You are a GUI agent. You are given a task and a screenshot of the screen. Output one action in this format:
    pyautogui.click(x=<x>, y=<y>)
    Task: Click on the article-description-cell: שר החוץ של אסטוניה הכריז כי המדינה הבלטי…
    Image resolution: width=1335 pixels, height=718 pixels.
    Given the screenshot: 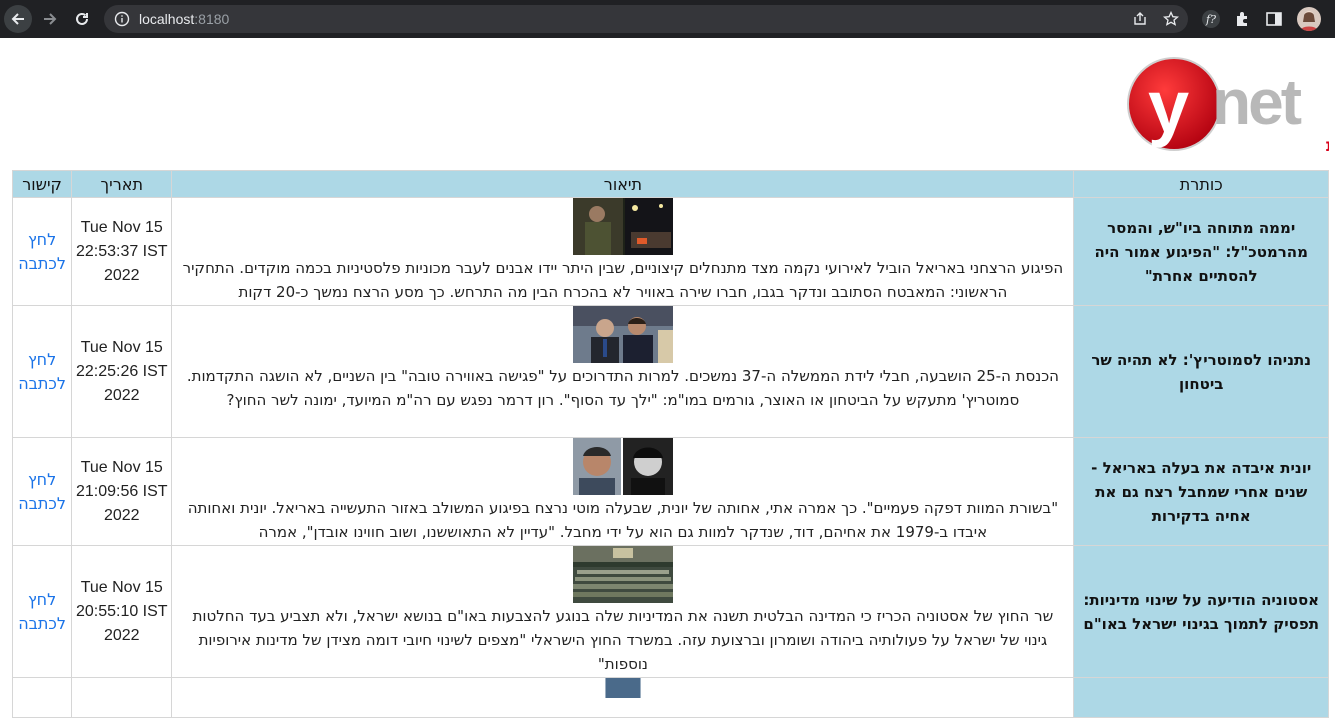 What is the action you would take?
    pyautogui.click(x=623, y=611)
    